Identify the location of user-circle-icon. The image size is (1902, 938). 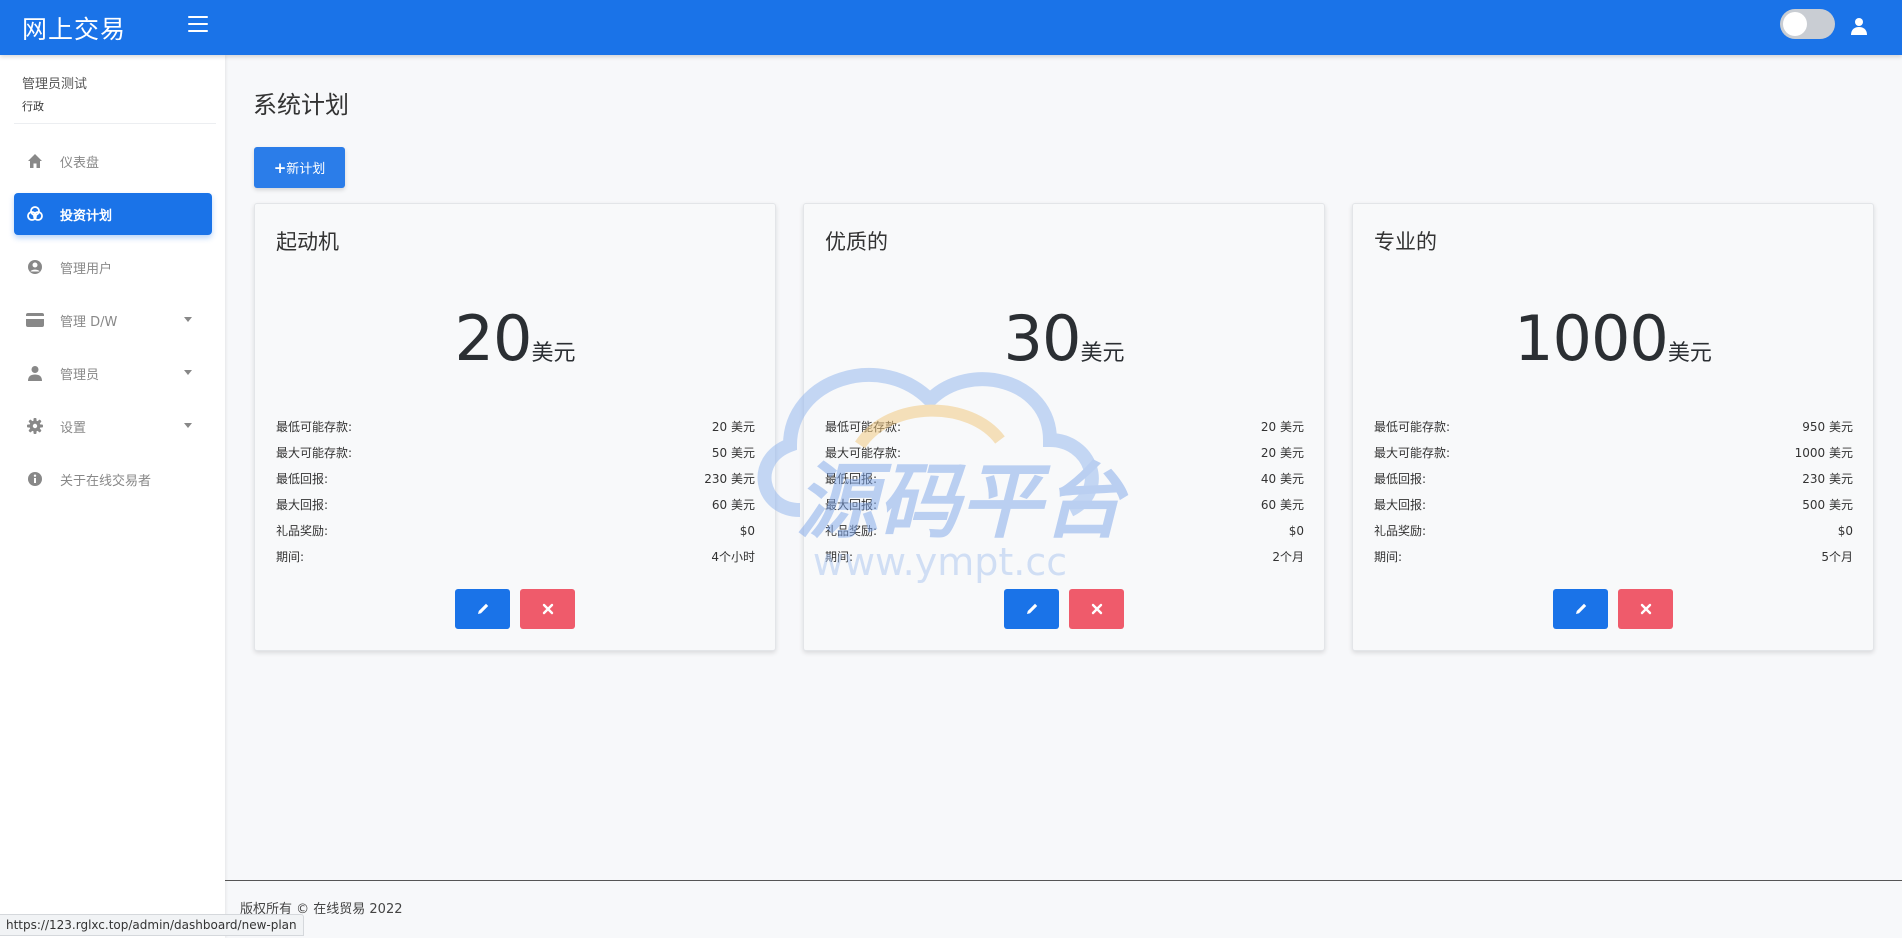
(35, 267).